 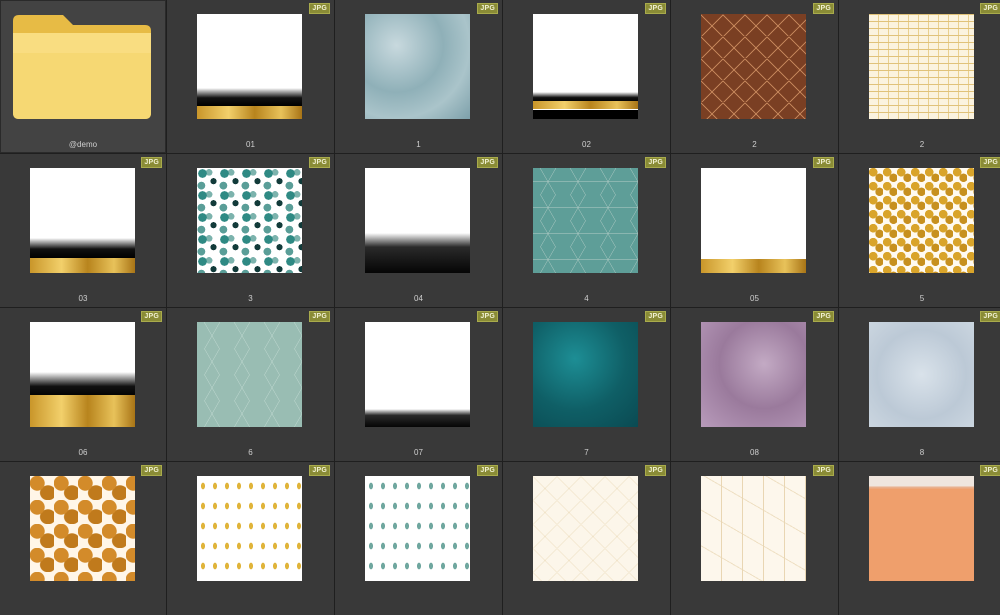 I want to click on file-thumbnail: JPG 04, so click(x=418, y=230).